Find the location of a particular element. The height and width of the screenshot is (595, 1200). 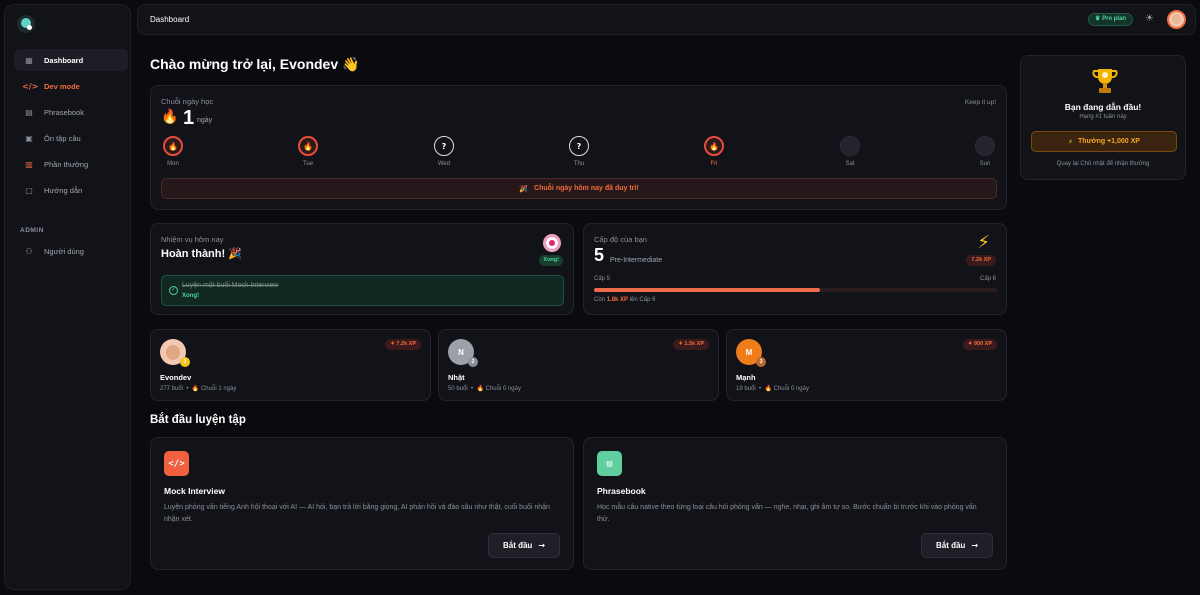

remain-suffix: lên Cấp 6 is located at coordinates (642, 300).